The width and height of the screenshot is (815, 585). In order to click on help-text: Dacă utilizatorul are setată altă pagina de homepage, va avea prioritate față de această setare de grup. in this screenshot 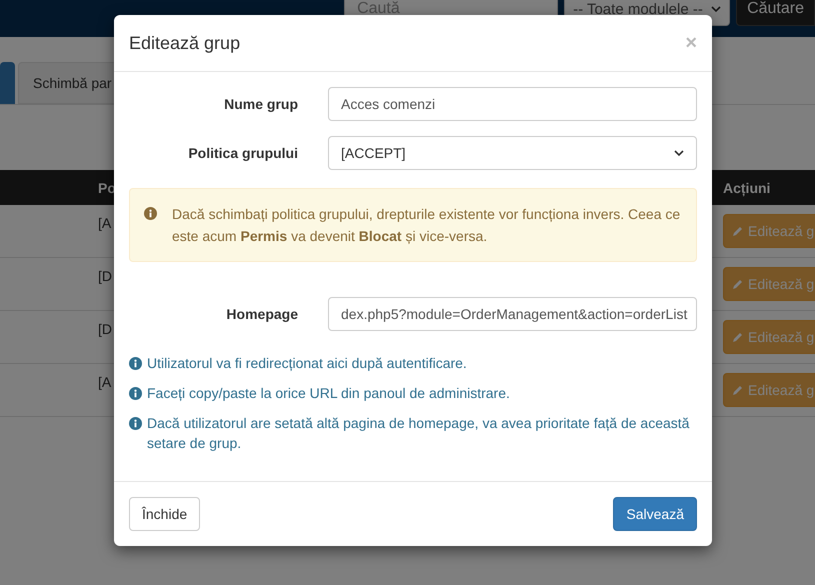, I will do `click(418, 433)`.